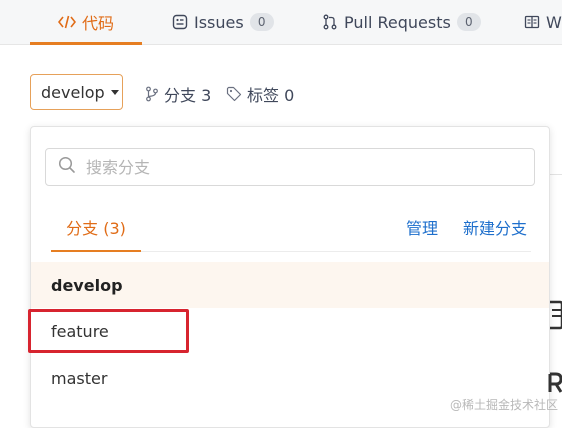  I want to click on tab-pull-requests: Pull Requests 0, so click(401, 22).